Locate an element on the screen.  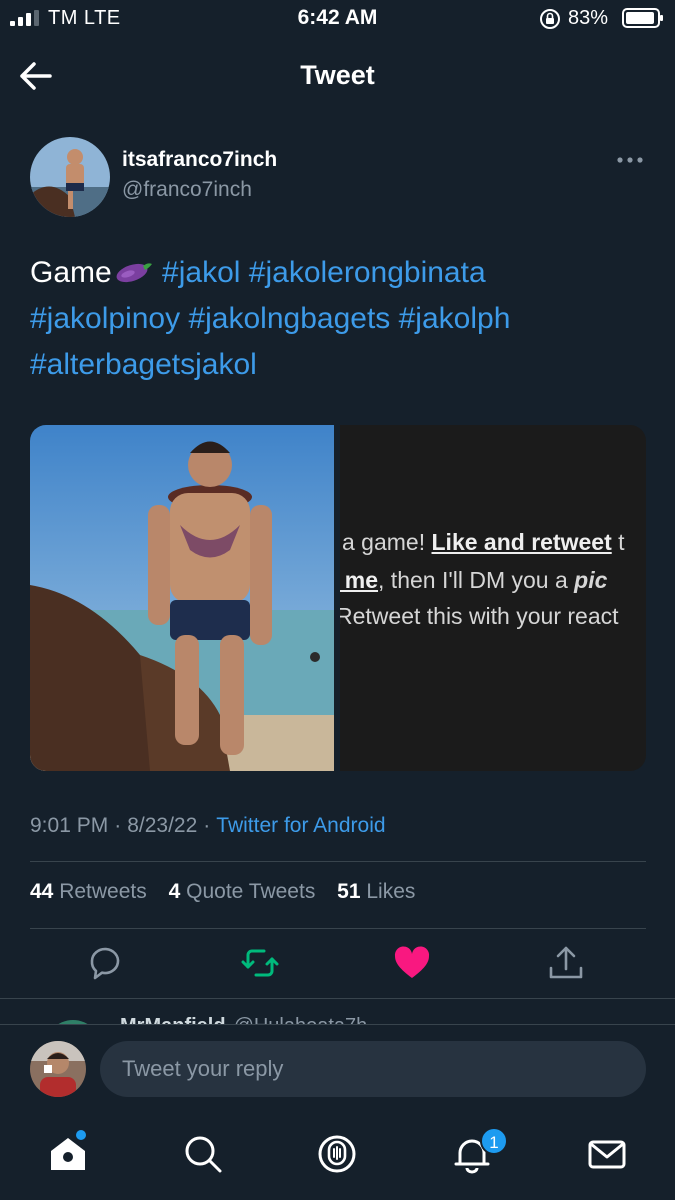
rotation-lock-icon is located at coordinates (550, 19).